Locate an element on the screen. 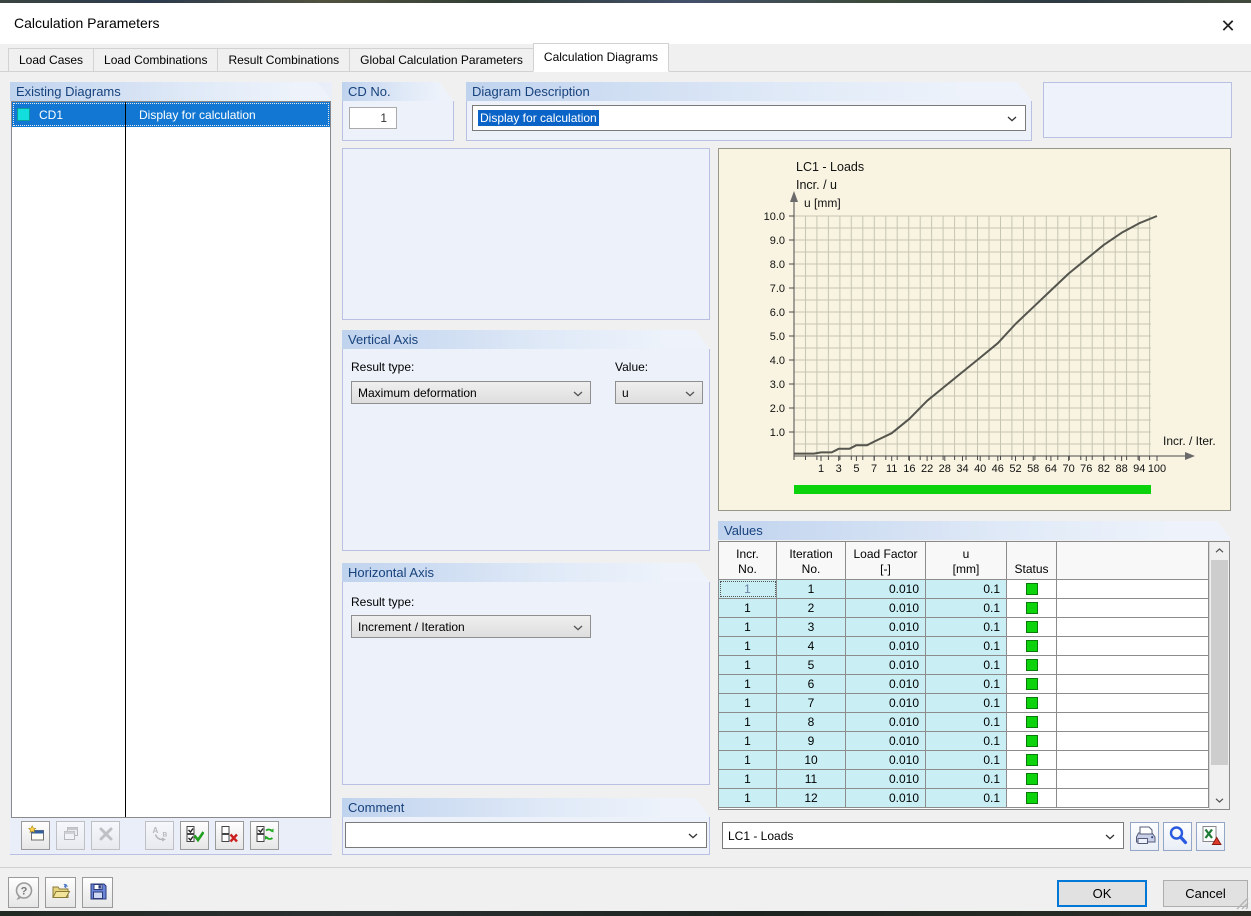  delete-diagram-button is located at coordinates (105, 835).